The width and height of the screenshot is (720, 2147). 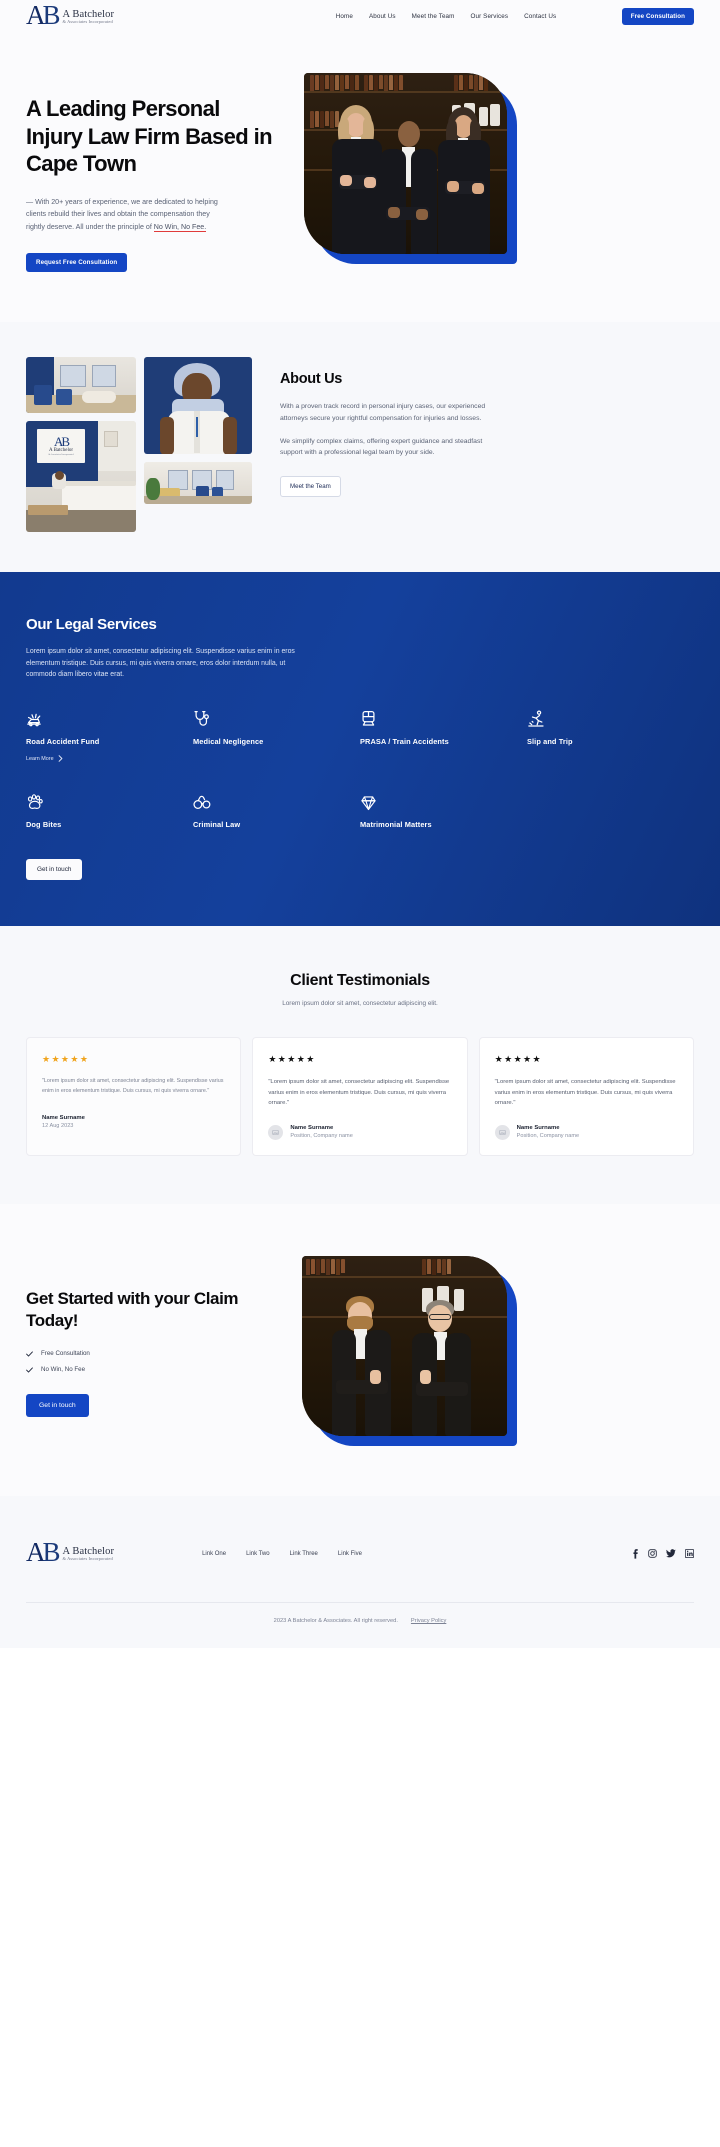 I want to click on no-win-no-fee-highlight: No Win, No Fee., so click(x=180, y=227).